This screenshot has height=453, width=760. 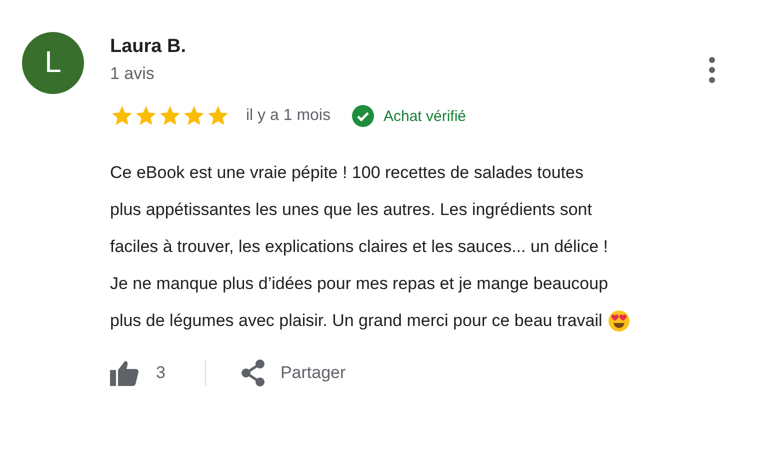 I want to click on review-text-line: Ce eBook est une vraie pépite ! 100 recettes de salades toutes, so click(x=347, y=173).